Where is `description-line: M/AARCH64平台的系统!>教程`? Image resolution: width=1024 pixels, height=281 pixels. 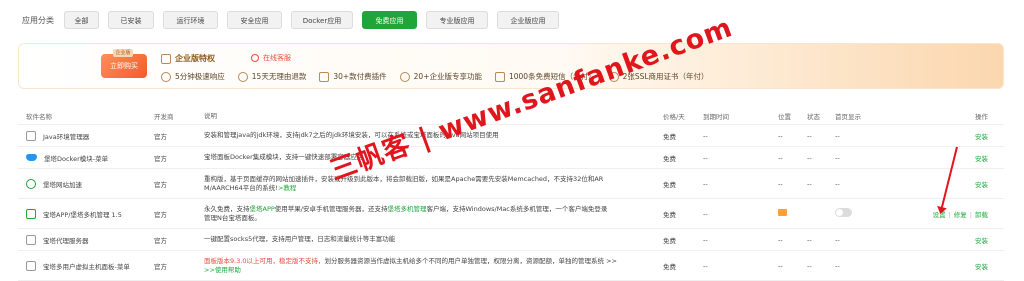 description-line: M/AARCH64平台的系统!>教程 is located at coordinates (430, 188).